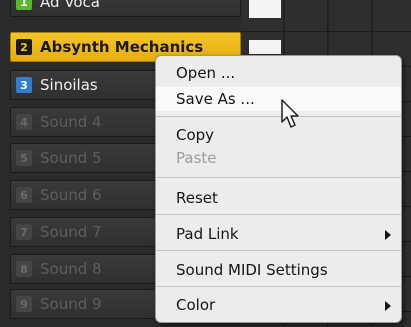 Image resolution: width=411 pixels, height=327 pixels. What do you see at coordinates (326, 31) in the screenshot?
I see `grid-line` at bounding box center [326, 31].